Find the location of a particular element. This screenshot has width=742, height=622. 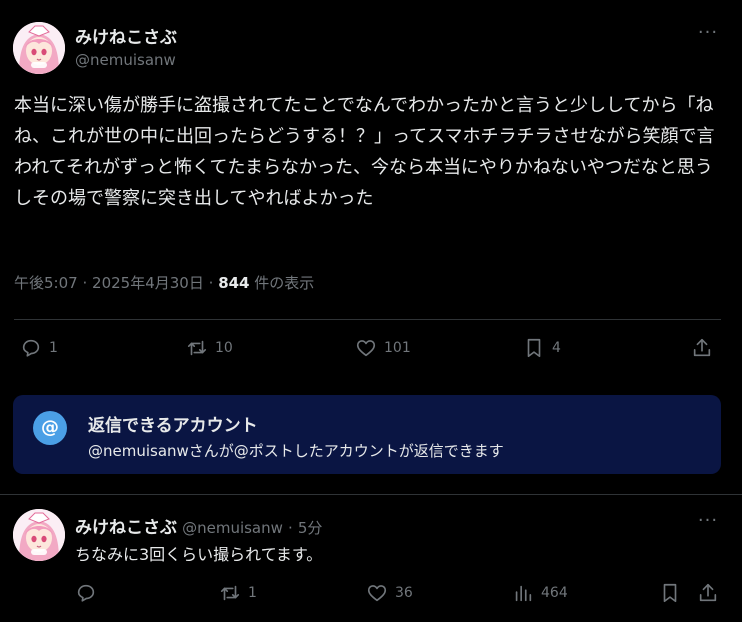

reply-author-handle: @nemuisanw is located at coordinates (232, 528).